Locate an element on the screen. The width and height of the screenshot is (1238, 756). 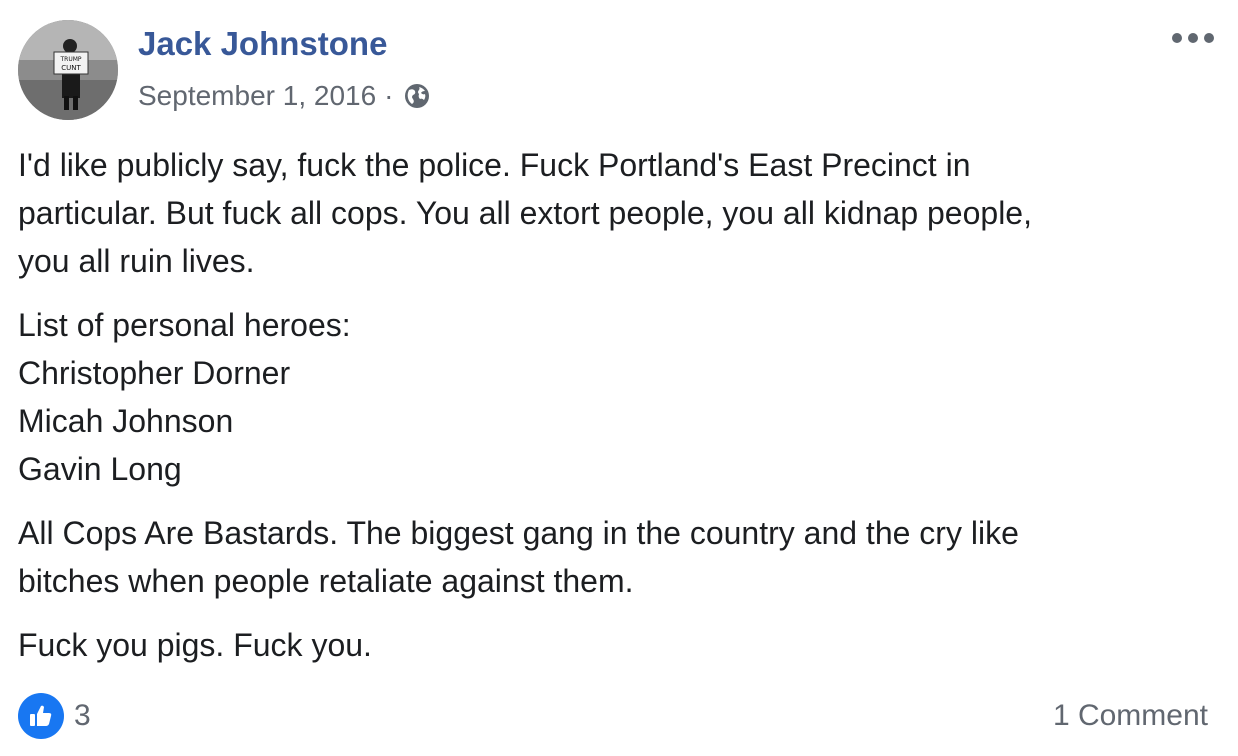
reactions-summary: 3 is located at coordinates (54, 716).